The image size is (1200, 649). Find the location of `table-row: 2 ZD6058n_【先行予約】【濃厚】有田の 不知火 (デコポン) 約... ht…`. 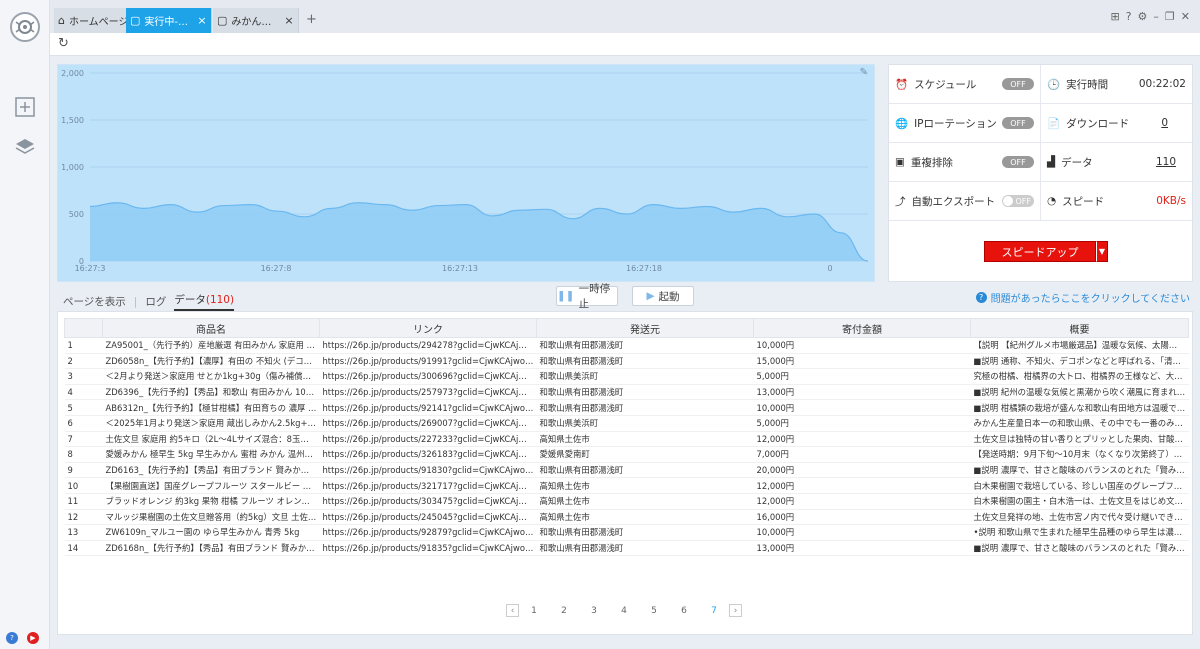

table-row: 2 ZD6058n_【先行予約】【濃厚】有田の 不知火 (デコポン) 約... ht… is located at coordinates (626, 361).